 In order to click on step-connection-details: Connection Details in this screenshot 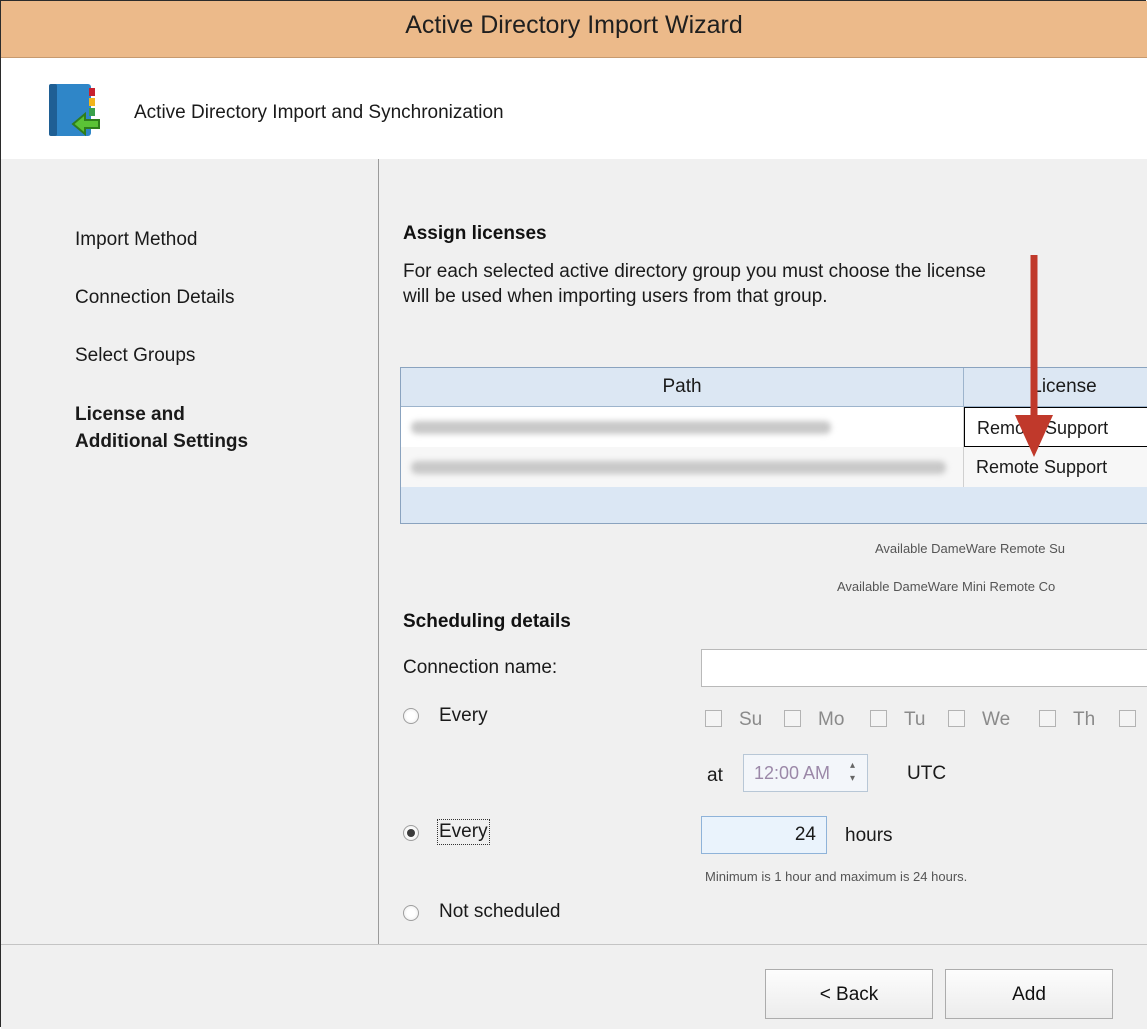, I will do `click(154, 298)`.